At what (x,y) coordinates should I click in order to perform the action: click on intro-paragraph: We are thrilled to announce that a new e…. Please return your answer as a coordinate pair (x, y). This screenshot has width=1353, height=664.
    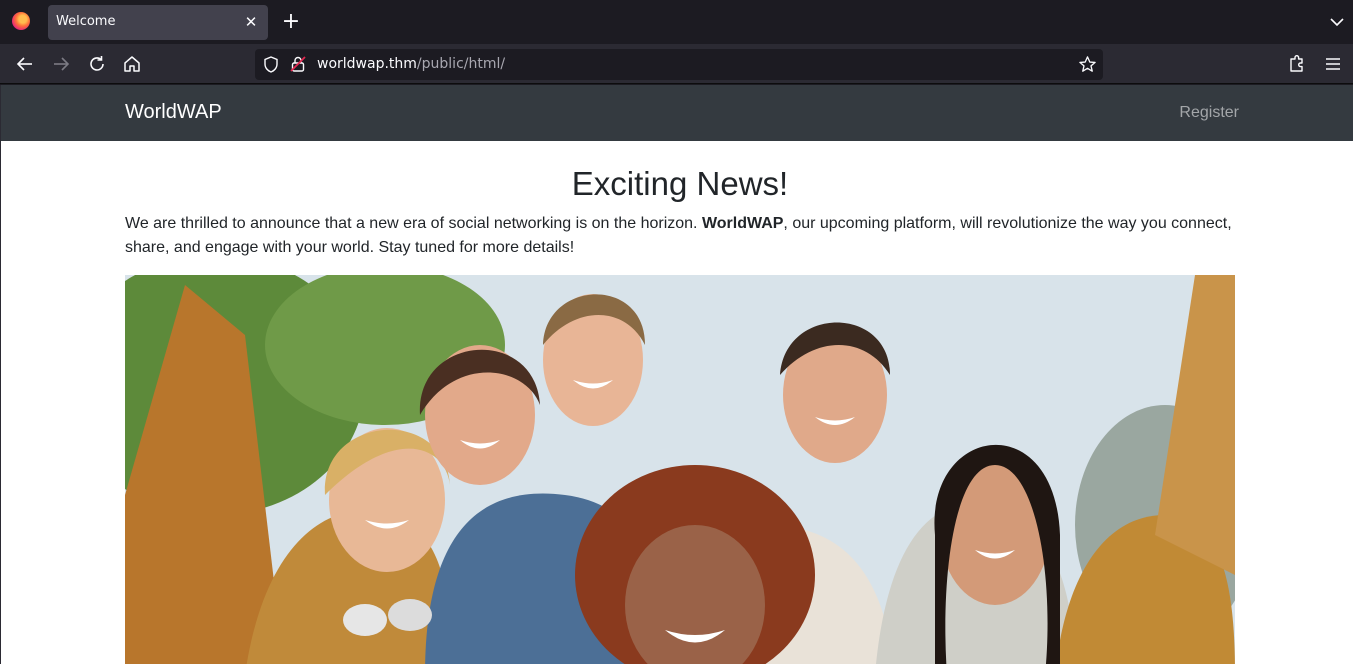
    Looking at the image, I should click on (681, 236).